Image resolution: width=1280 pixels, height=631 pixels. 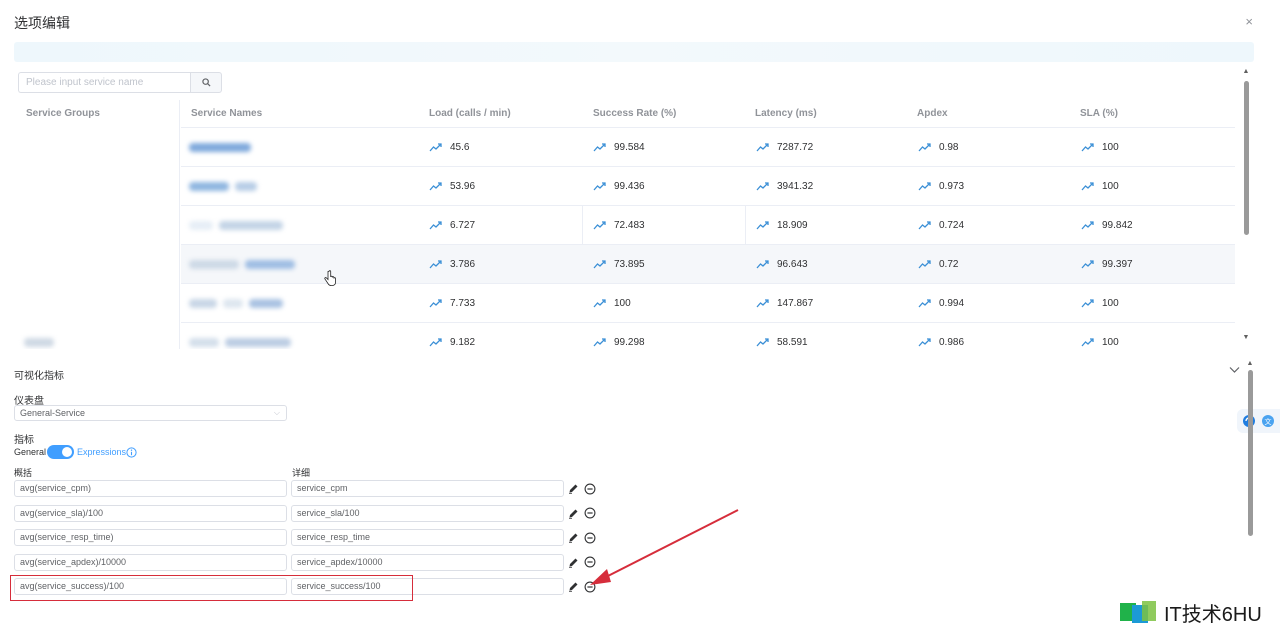 What do you see at coordinates (60, 452) in the screenshot?
I see `mode-toggle` at bounding box center [60, 452].